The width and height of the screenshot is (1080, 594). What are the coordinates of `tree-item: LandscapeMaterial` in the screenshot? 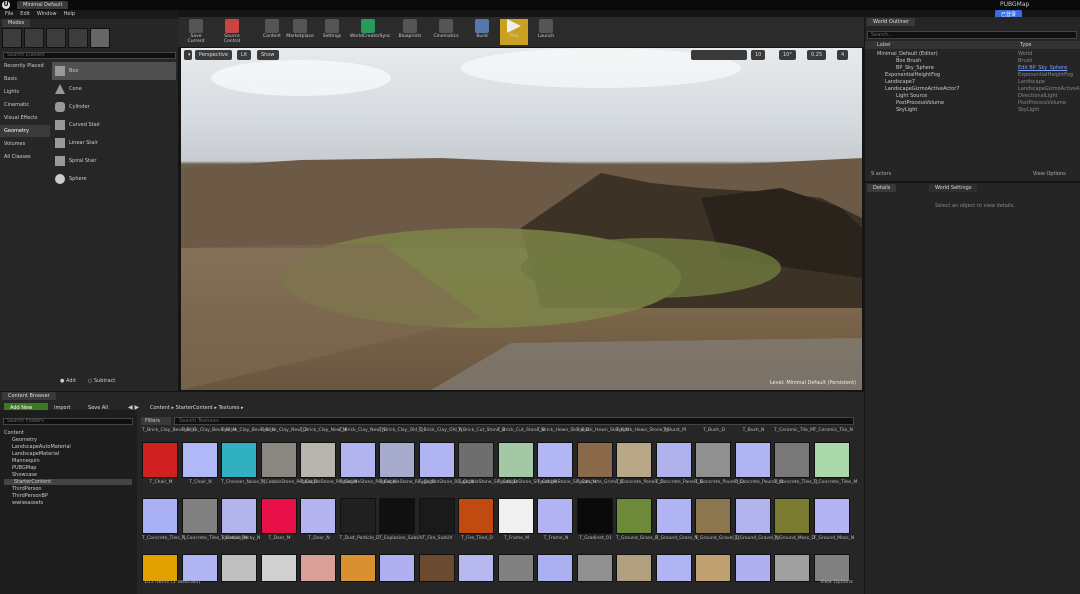 It's located at (35, 454).